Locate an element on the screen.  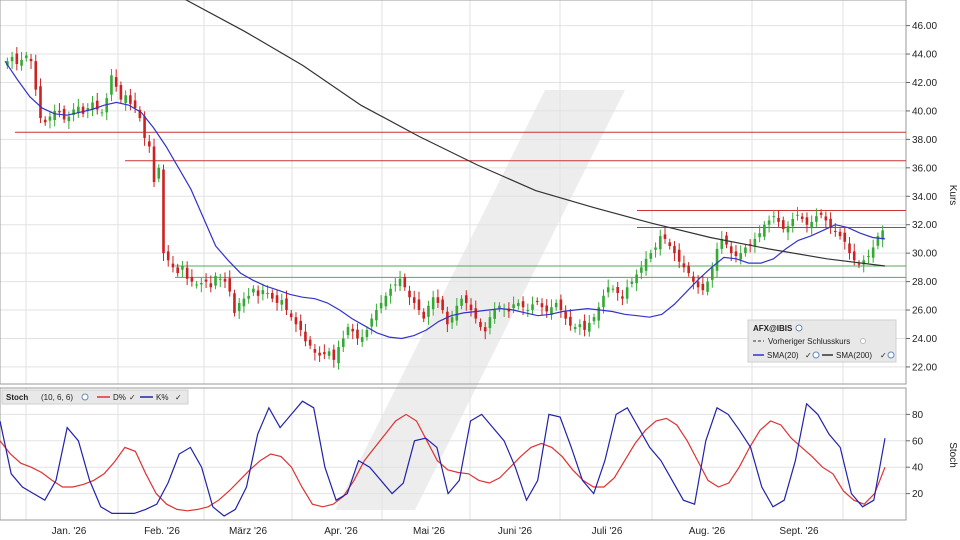
stoch-k-check-icon: ✓ is located at coordinates (178, 397).